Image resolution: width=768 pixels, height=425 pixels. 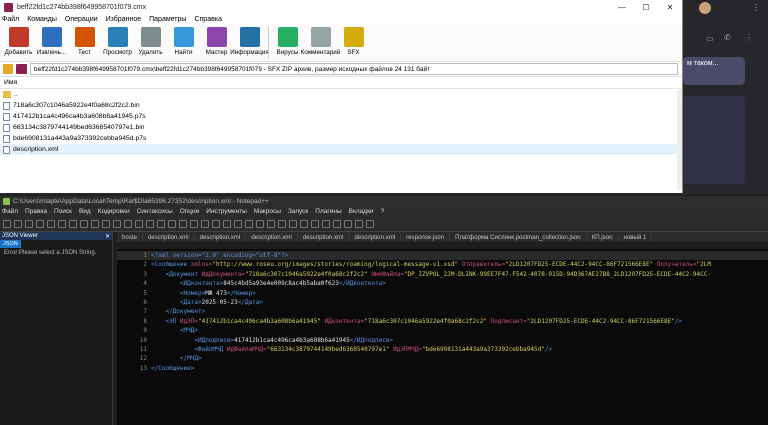 I want to click on file-row: bde6908131a443a9a373392cebba945d.p7s, so click(x=341, y=138).